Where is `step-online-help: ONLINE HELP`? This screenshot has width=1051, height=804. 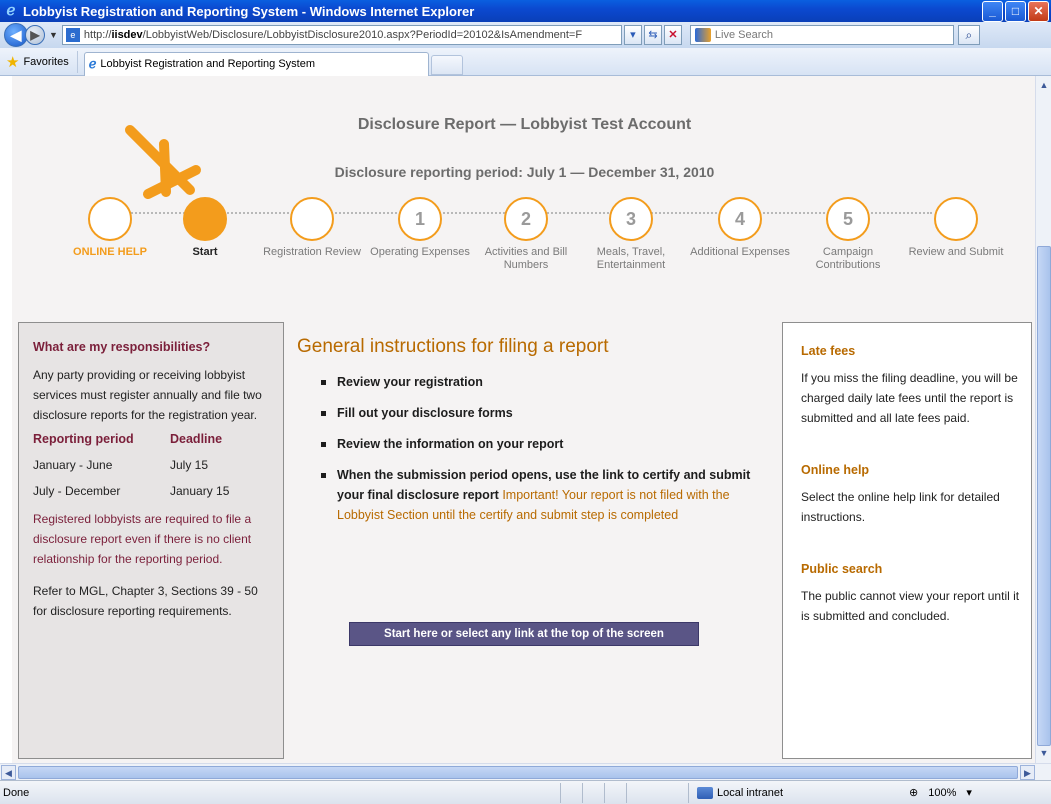
step-online-help: ONLINE HELP is located at coordinates (110, 228).